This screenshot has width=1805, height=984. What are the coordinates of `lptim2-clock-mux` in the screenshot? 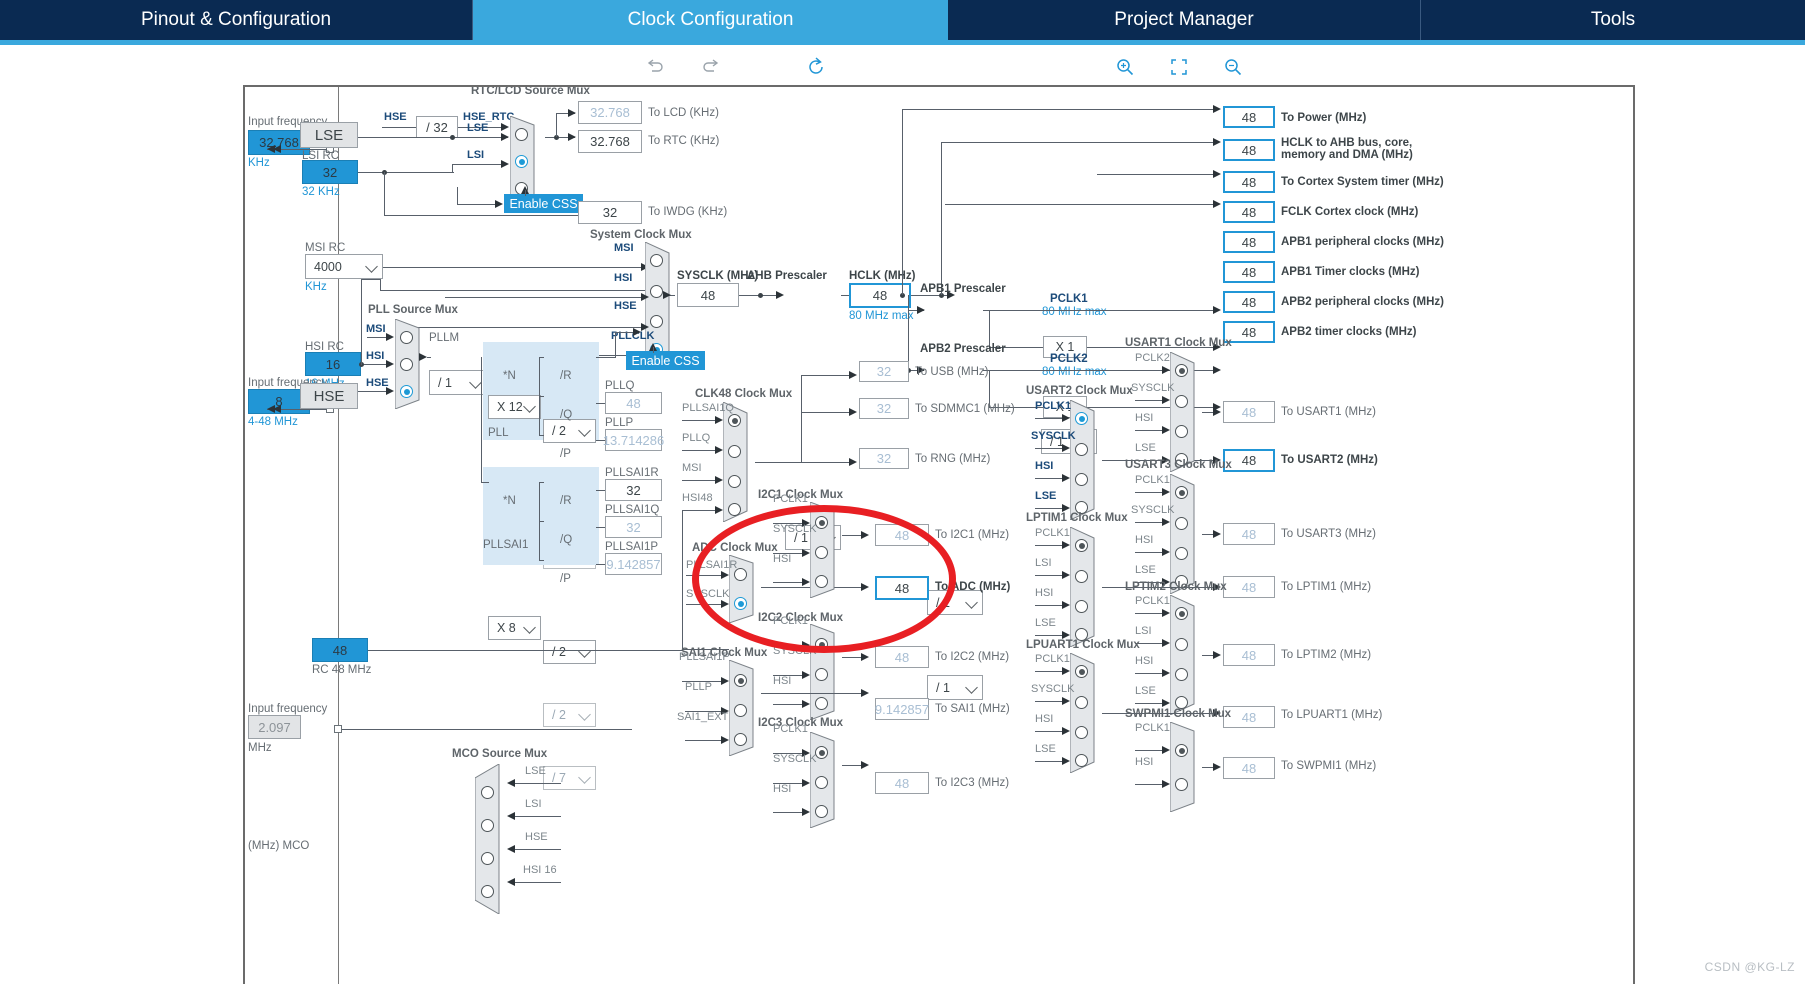 It's located at (1186, 655).